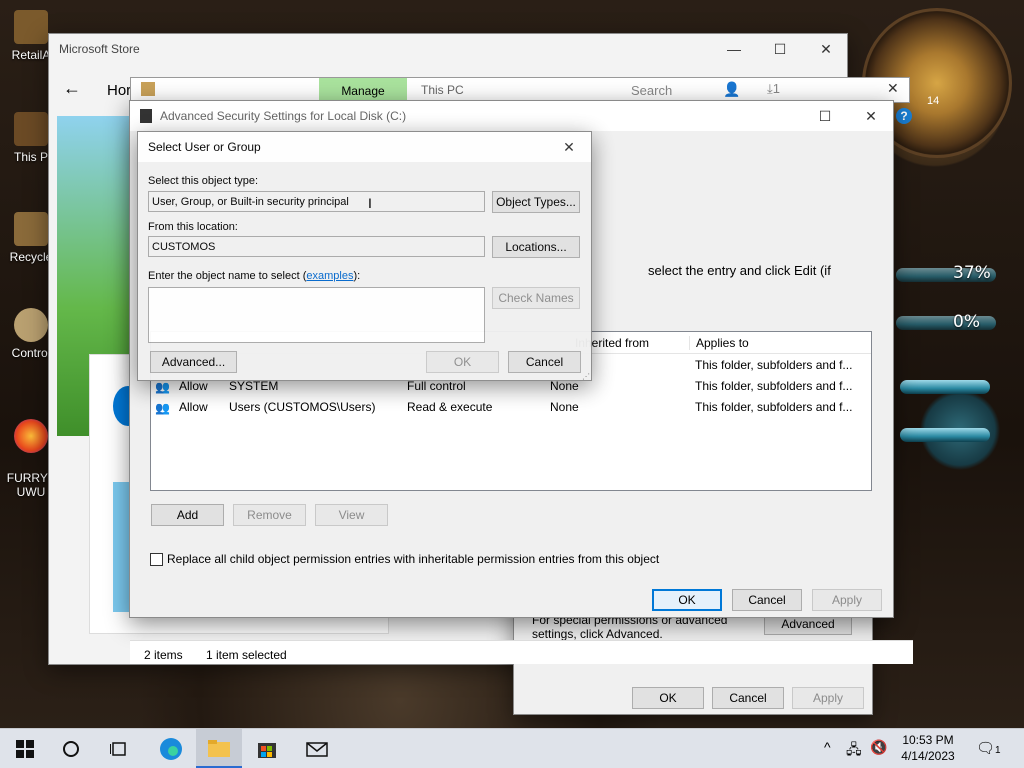  Describe the element at coordinates (854, 751) in the screenshot. I see `network-icon: 🖧` at that location.